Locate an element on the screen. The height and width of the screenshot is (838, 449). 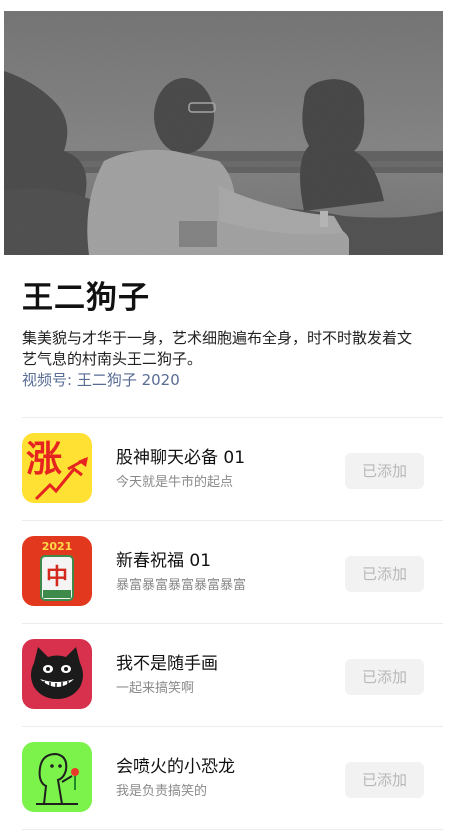
grinning-cat-icon is located at coordinates (57, 674).